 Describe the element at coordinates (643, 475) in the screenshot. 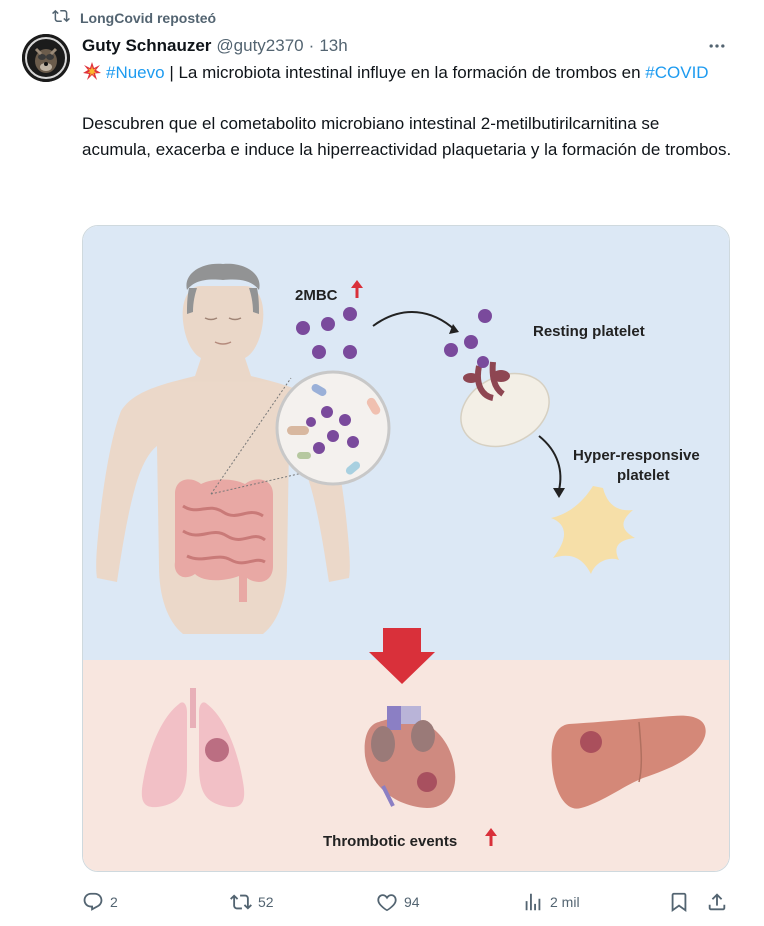

I see `label-hyper-responsive-2: platelet` at that location.